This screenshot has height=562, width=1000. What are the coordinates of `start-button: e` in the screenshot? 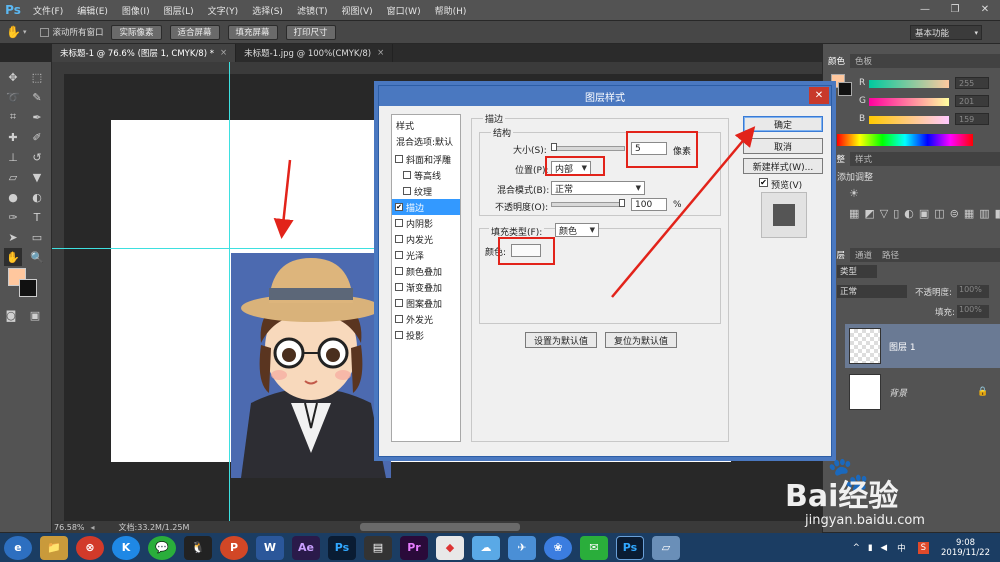 It's located at (18, 547).